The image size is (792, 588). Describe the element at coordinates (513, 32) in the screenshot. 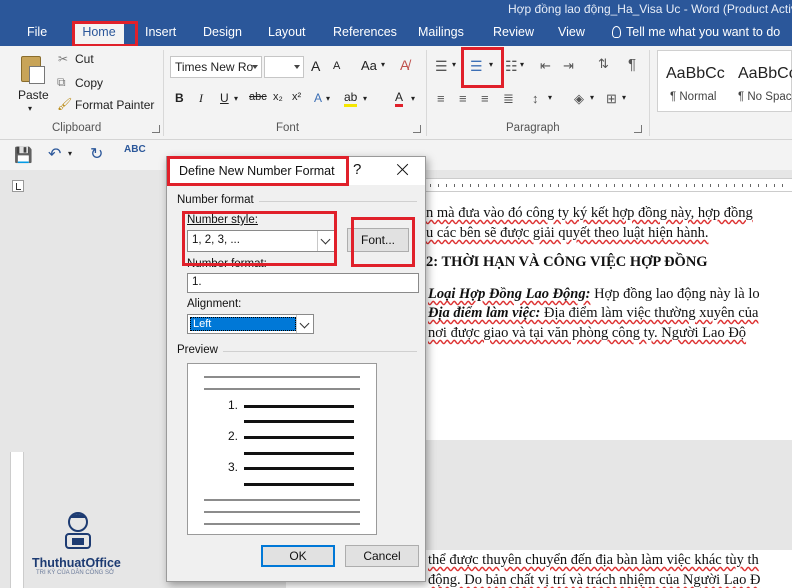

I see `tab-review: Review` at that location.